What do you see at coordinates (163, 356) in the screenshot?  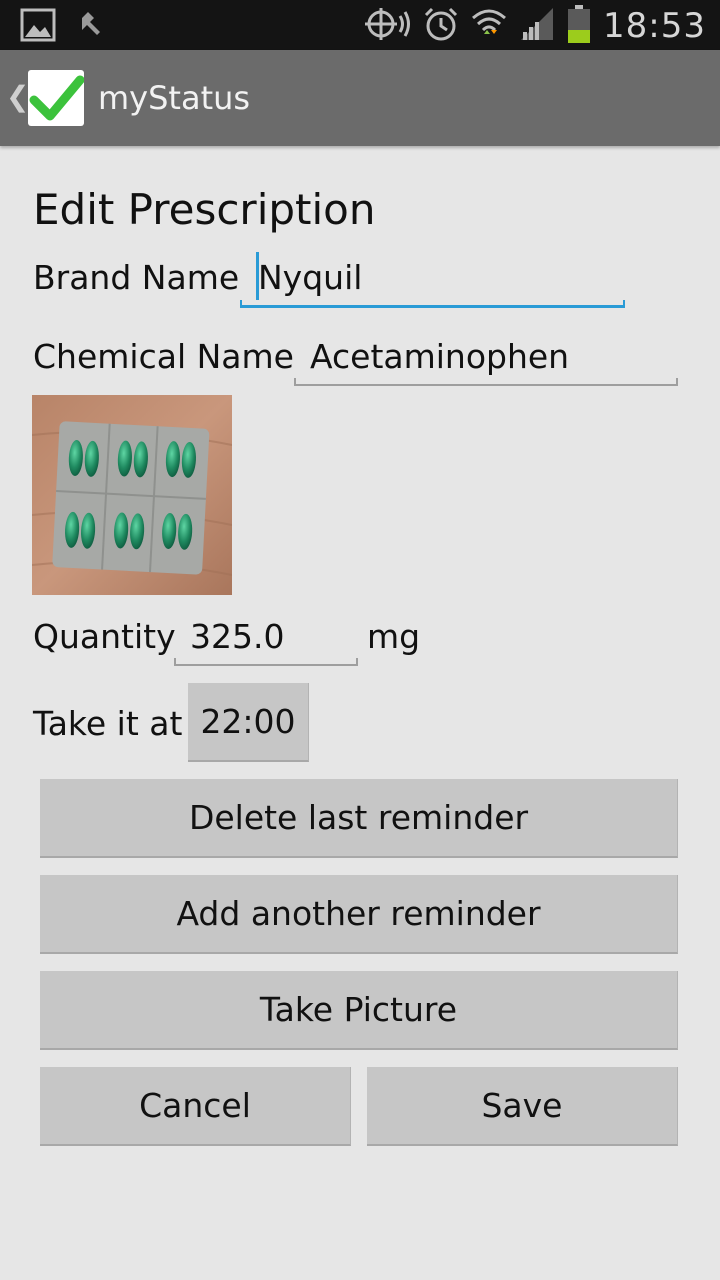 I see `chemical-name-label: Chemical Name` at bounding box center [163, 356].